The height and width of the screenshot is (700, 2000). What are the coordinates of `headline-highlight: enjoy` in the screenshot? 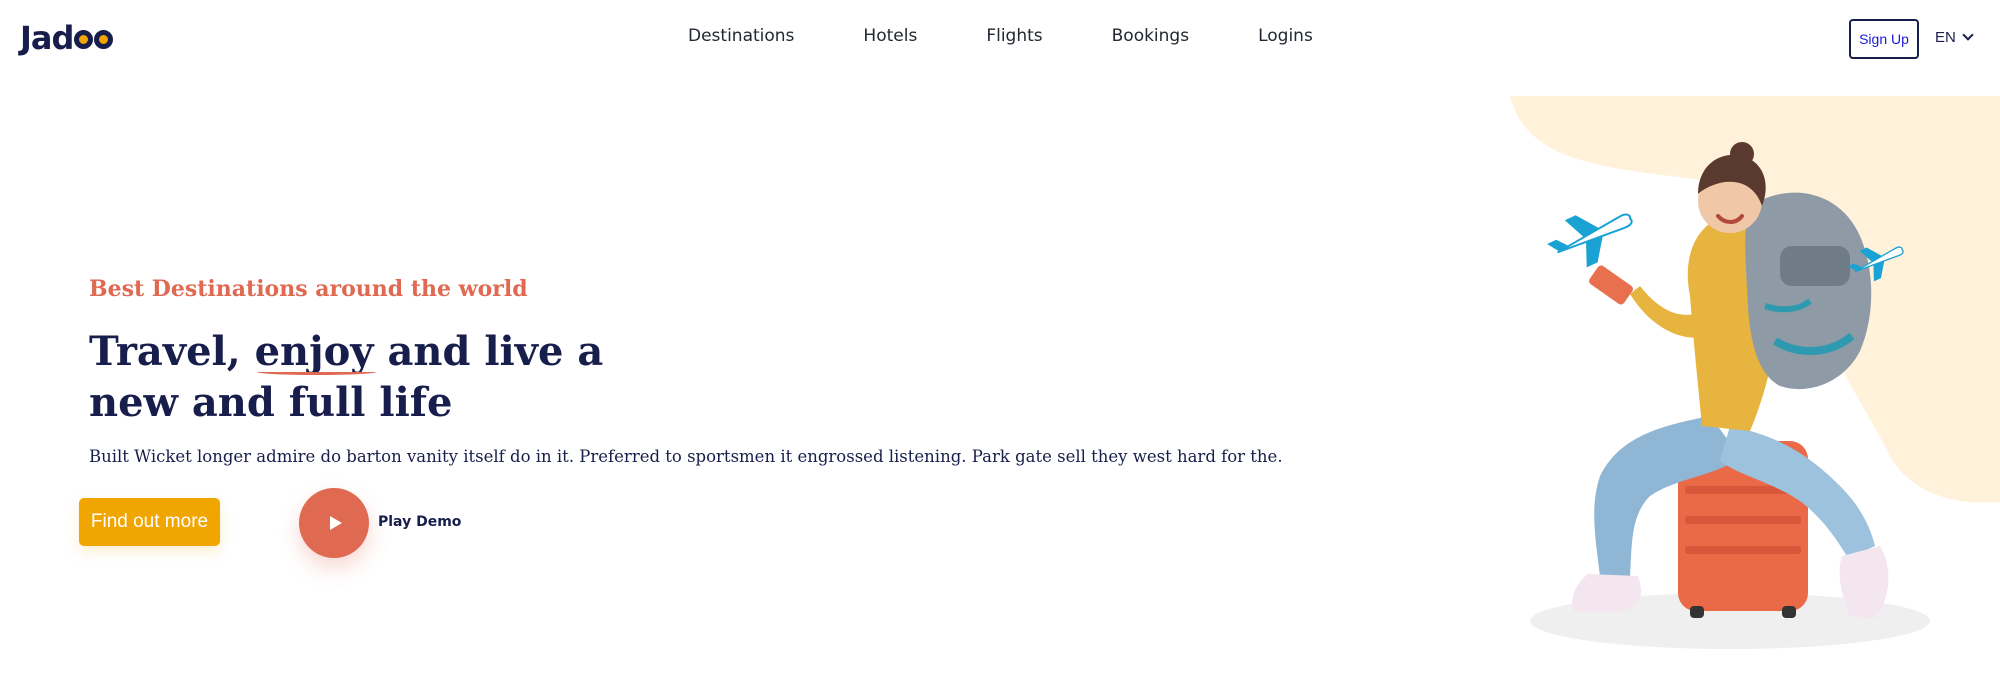 It's located at (315, 351).